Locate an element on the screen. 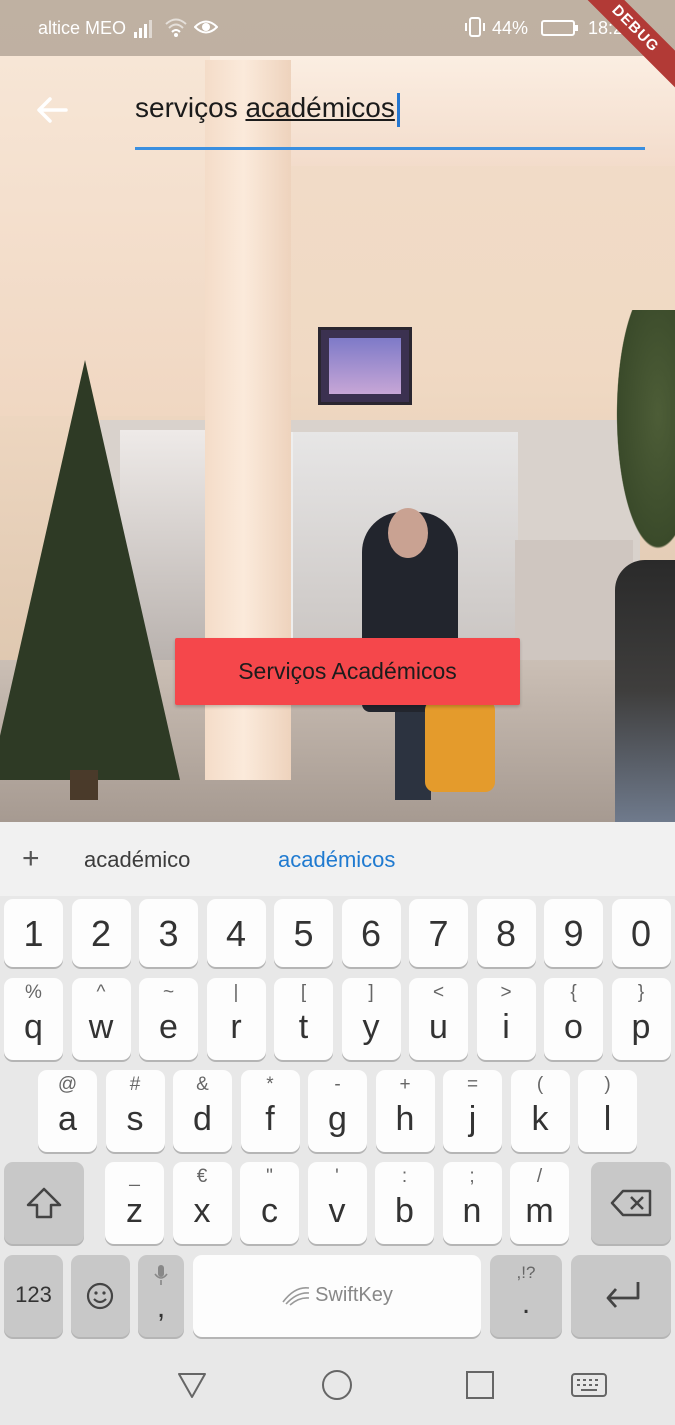 This screenshot has width=675, height=1425. key-label: 2 is located at coordinates (101, 933).